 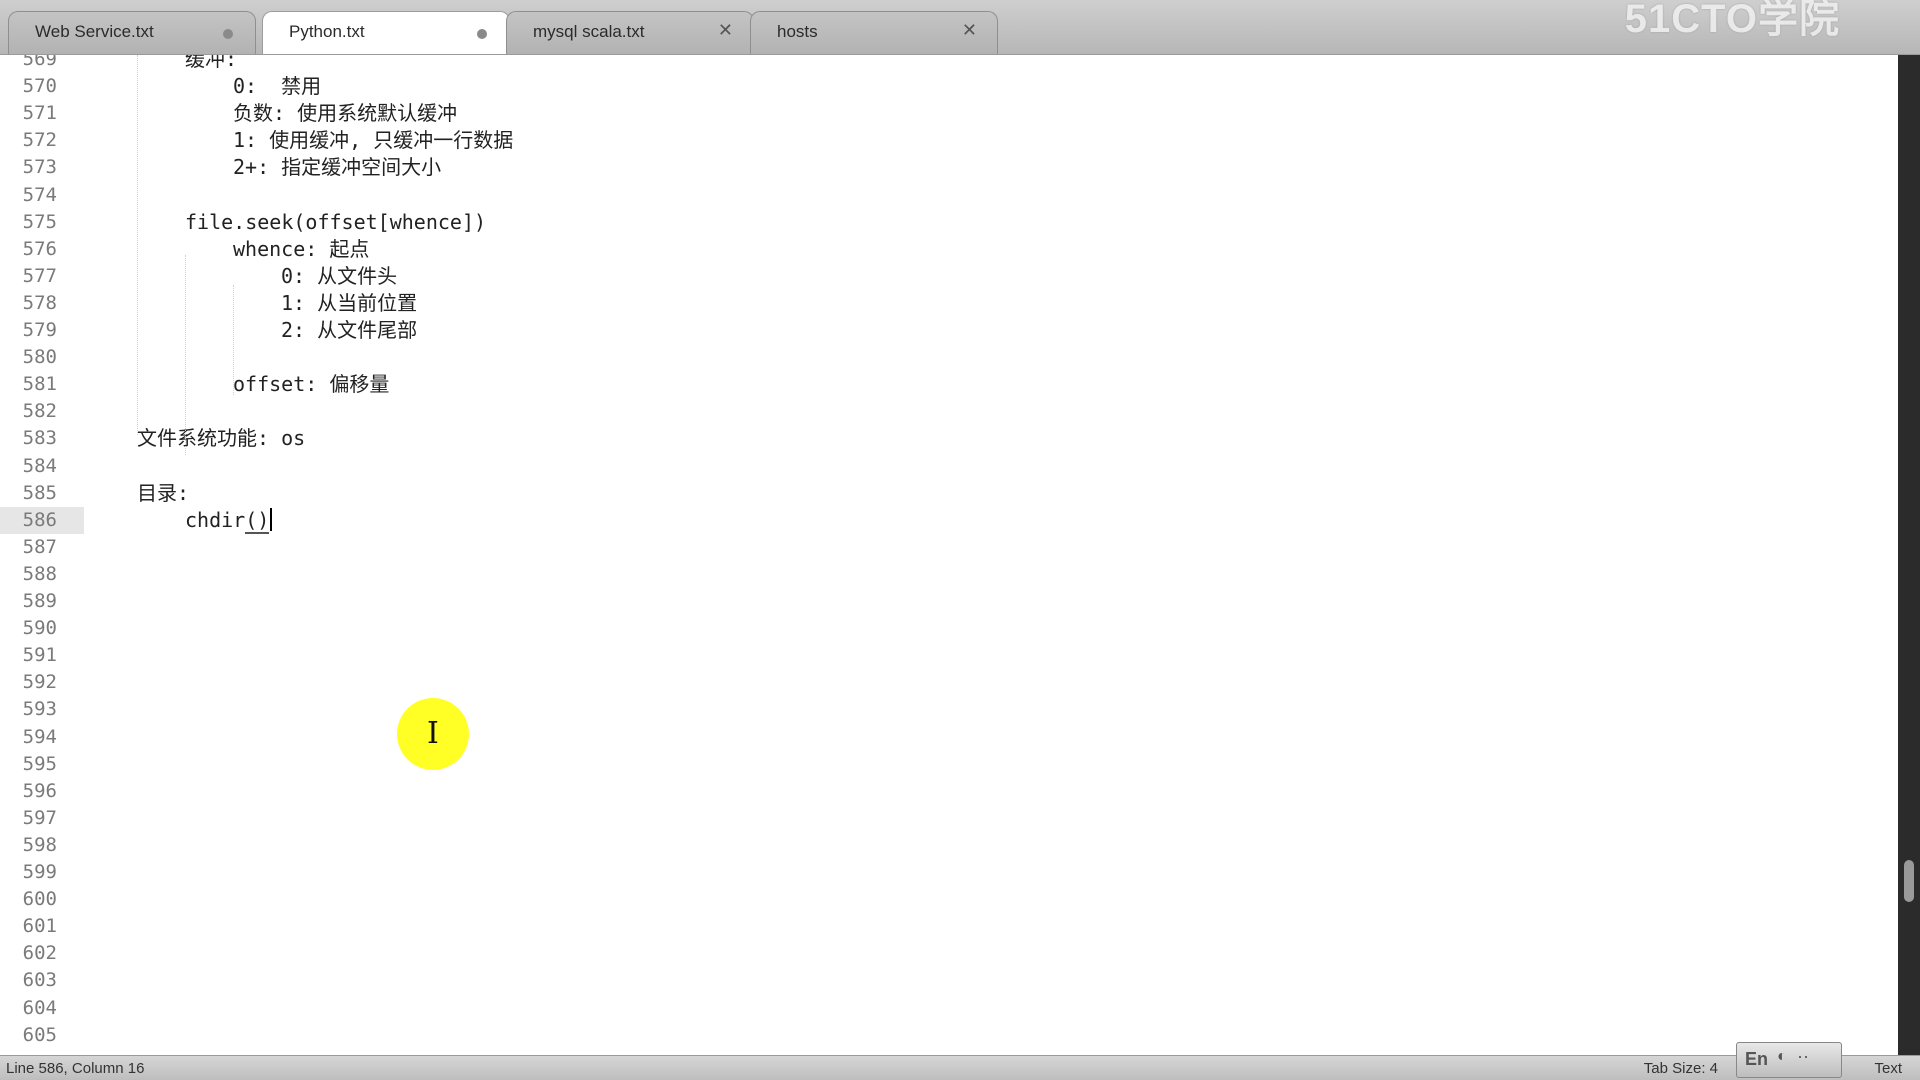 What do you see at coordinates (39, 438) in the screenshot?
I see `line-number: 583` at bounding box center [39, 438].